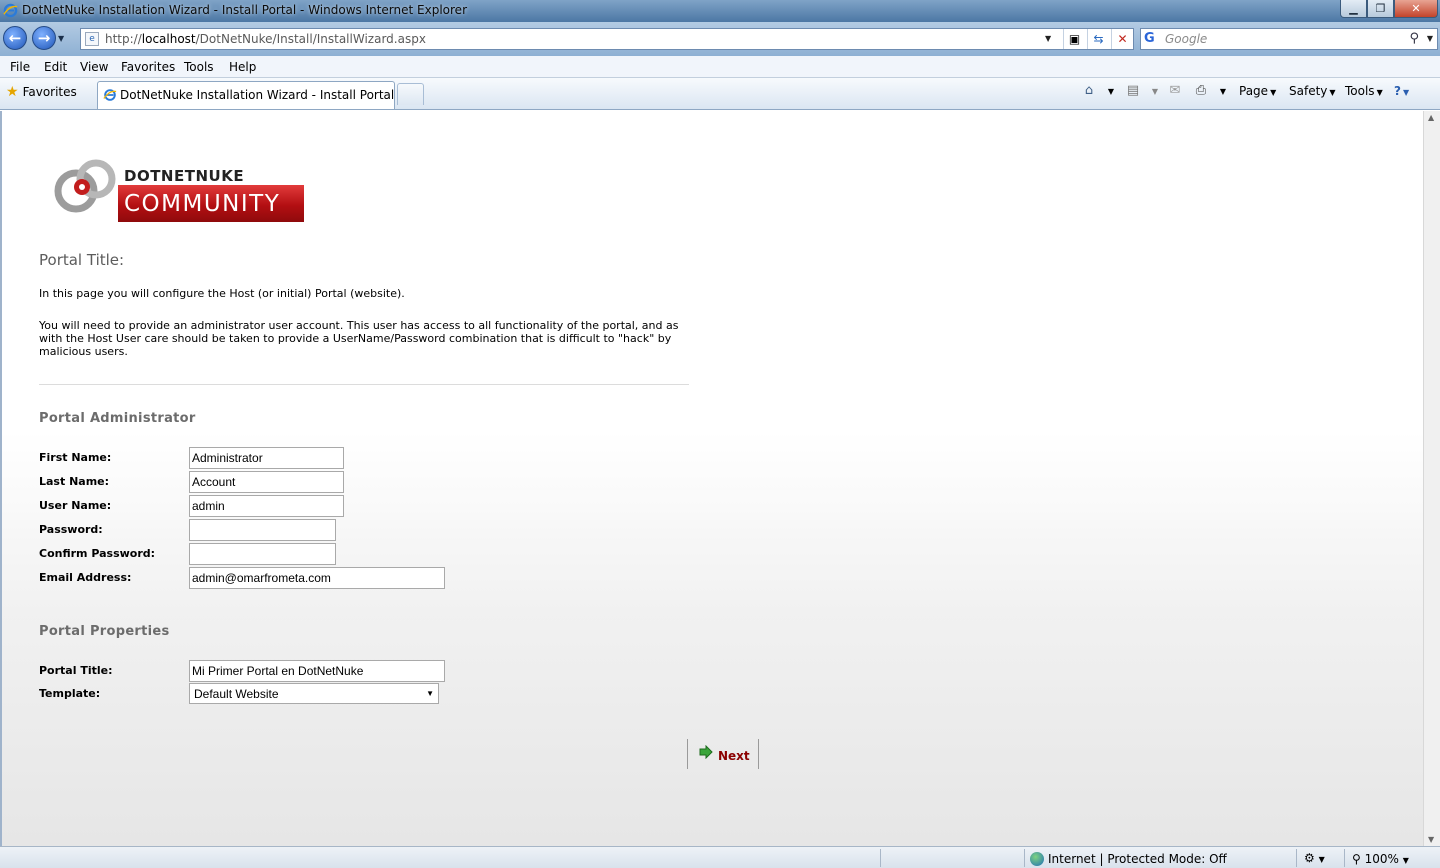 The height and width of the screenshot is (868, 1440). Describe the element at coordinates (97, 553) in the screenshot. I see `confirm-password-label: Confirm Password:` at that location.